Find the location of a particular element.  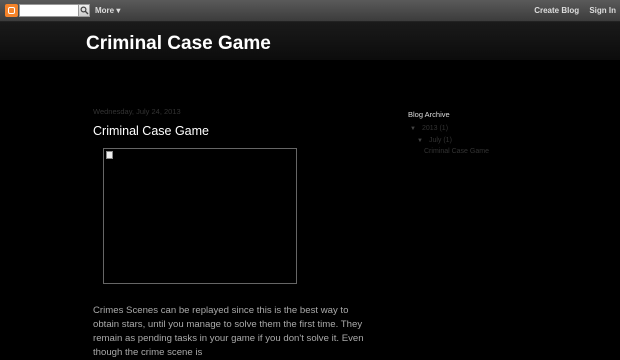

blog-title: Criminal Case Game is located at coordinates (178, 44).